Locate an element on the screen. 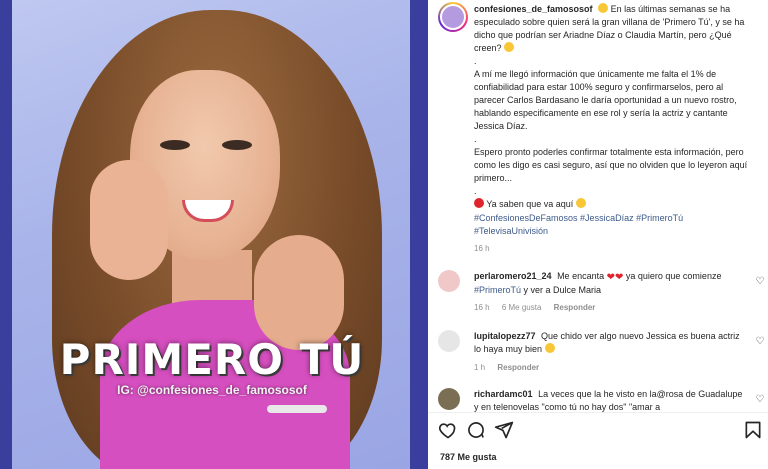 The image size is (768, 469). face-emoji-icon is located at coordinates (580, 203).